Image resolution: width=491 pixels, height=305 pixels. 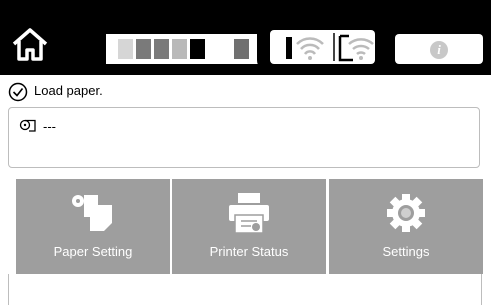 I want to click on wired-lan-icon, so click(x=305, y=48).